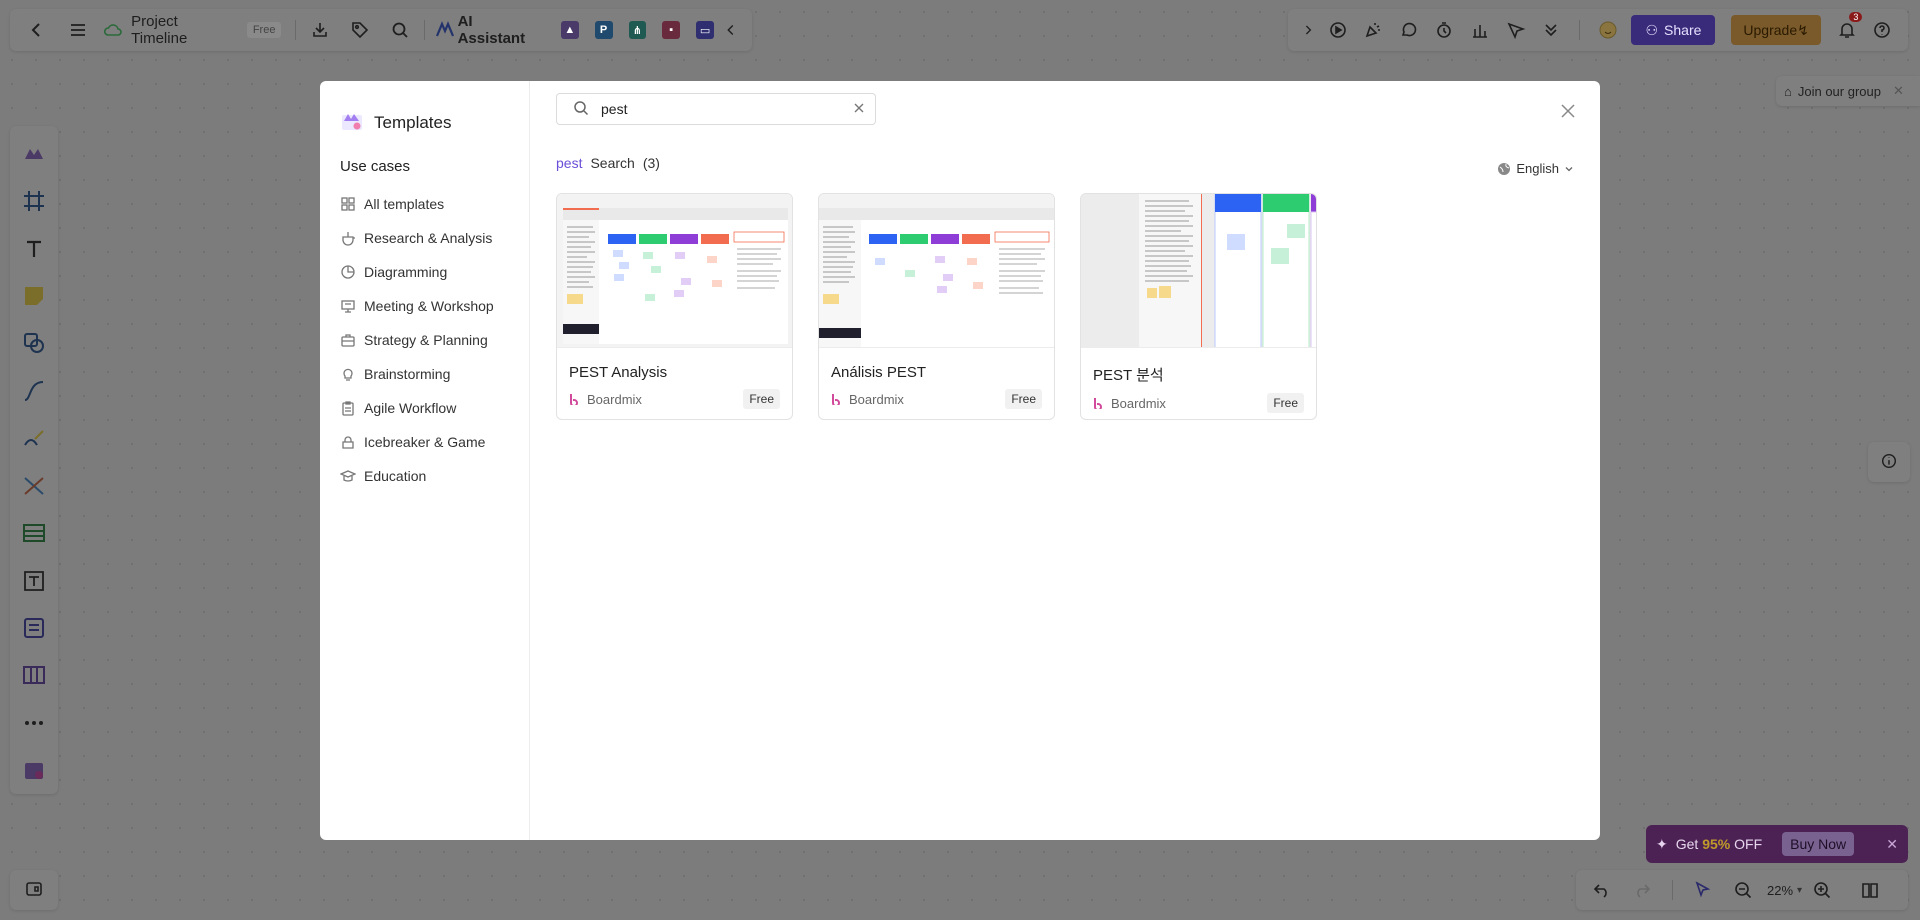 Image resolution: width=1920 pixels, height=920 pixels. What do you see at coordinates (348, 204) in the screenshot?
I see `grid-icon` at bounding box center [348, 204].